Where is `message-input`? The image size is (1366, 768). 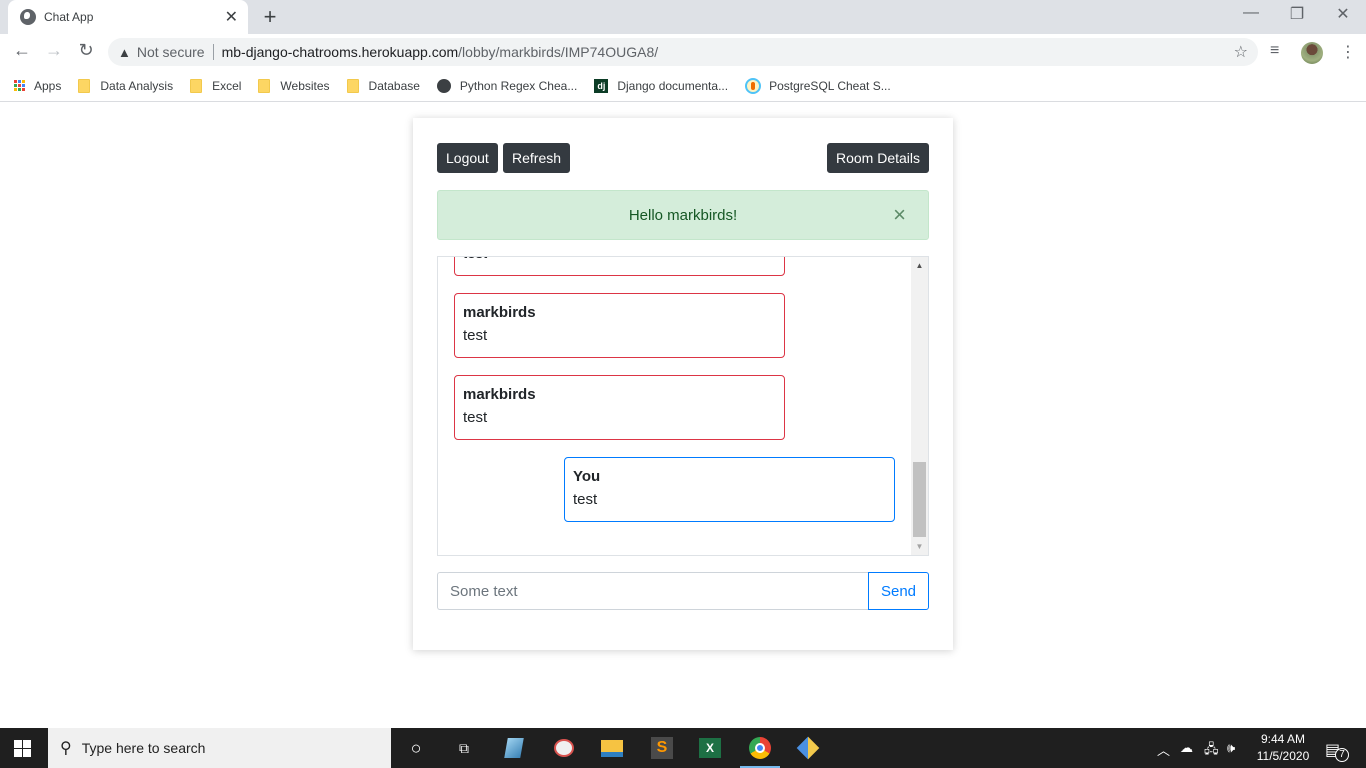 message-input is located at coordinates (652, 591).